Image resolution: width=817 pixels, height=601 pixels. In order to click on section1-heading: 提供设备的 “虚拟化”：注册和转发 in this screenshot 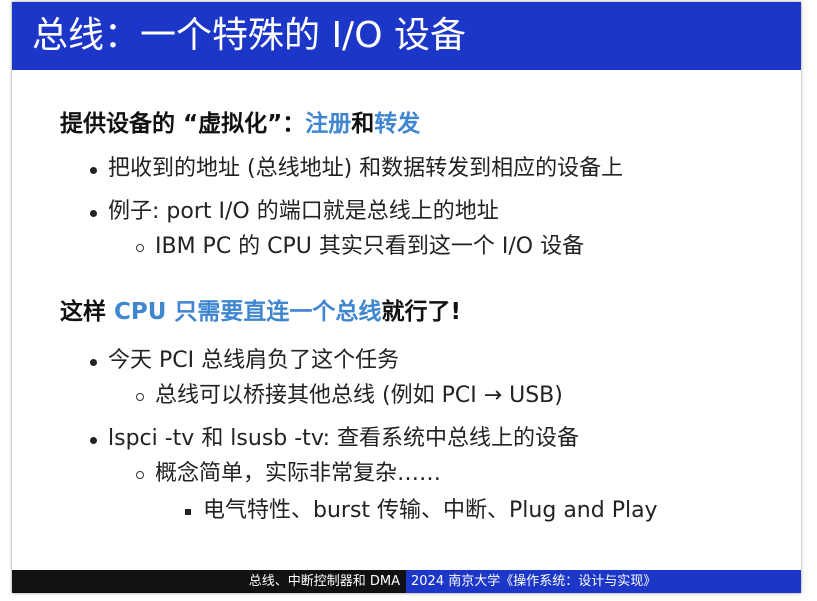, I will do `click(240, 124)`.